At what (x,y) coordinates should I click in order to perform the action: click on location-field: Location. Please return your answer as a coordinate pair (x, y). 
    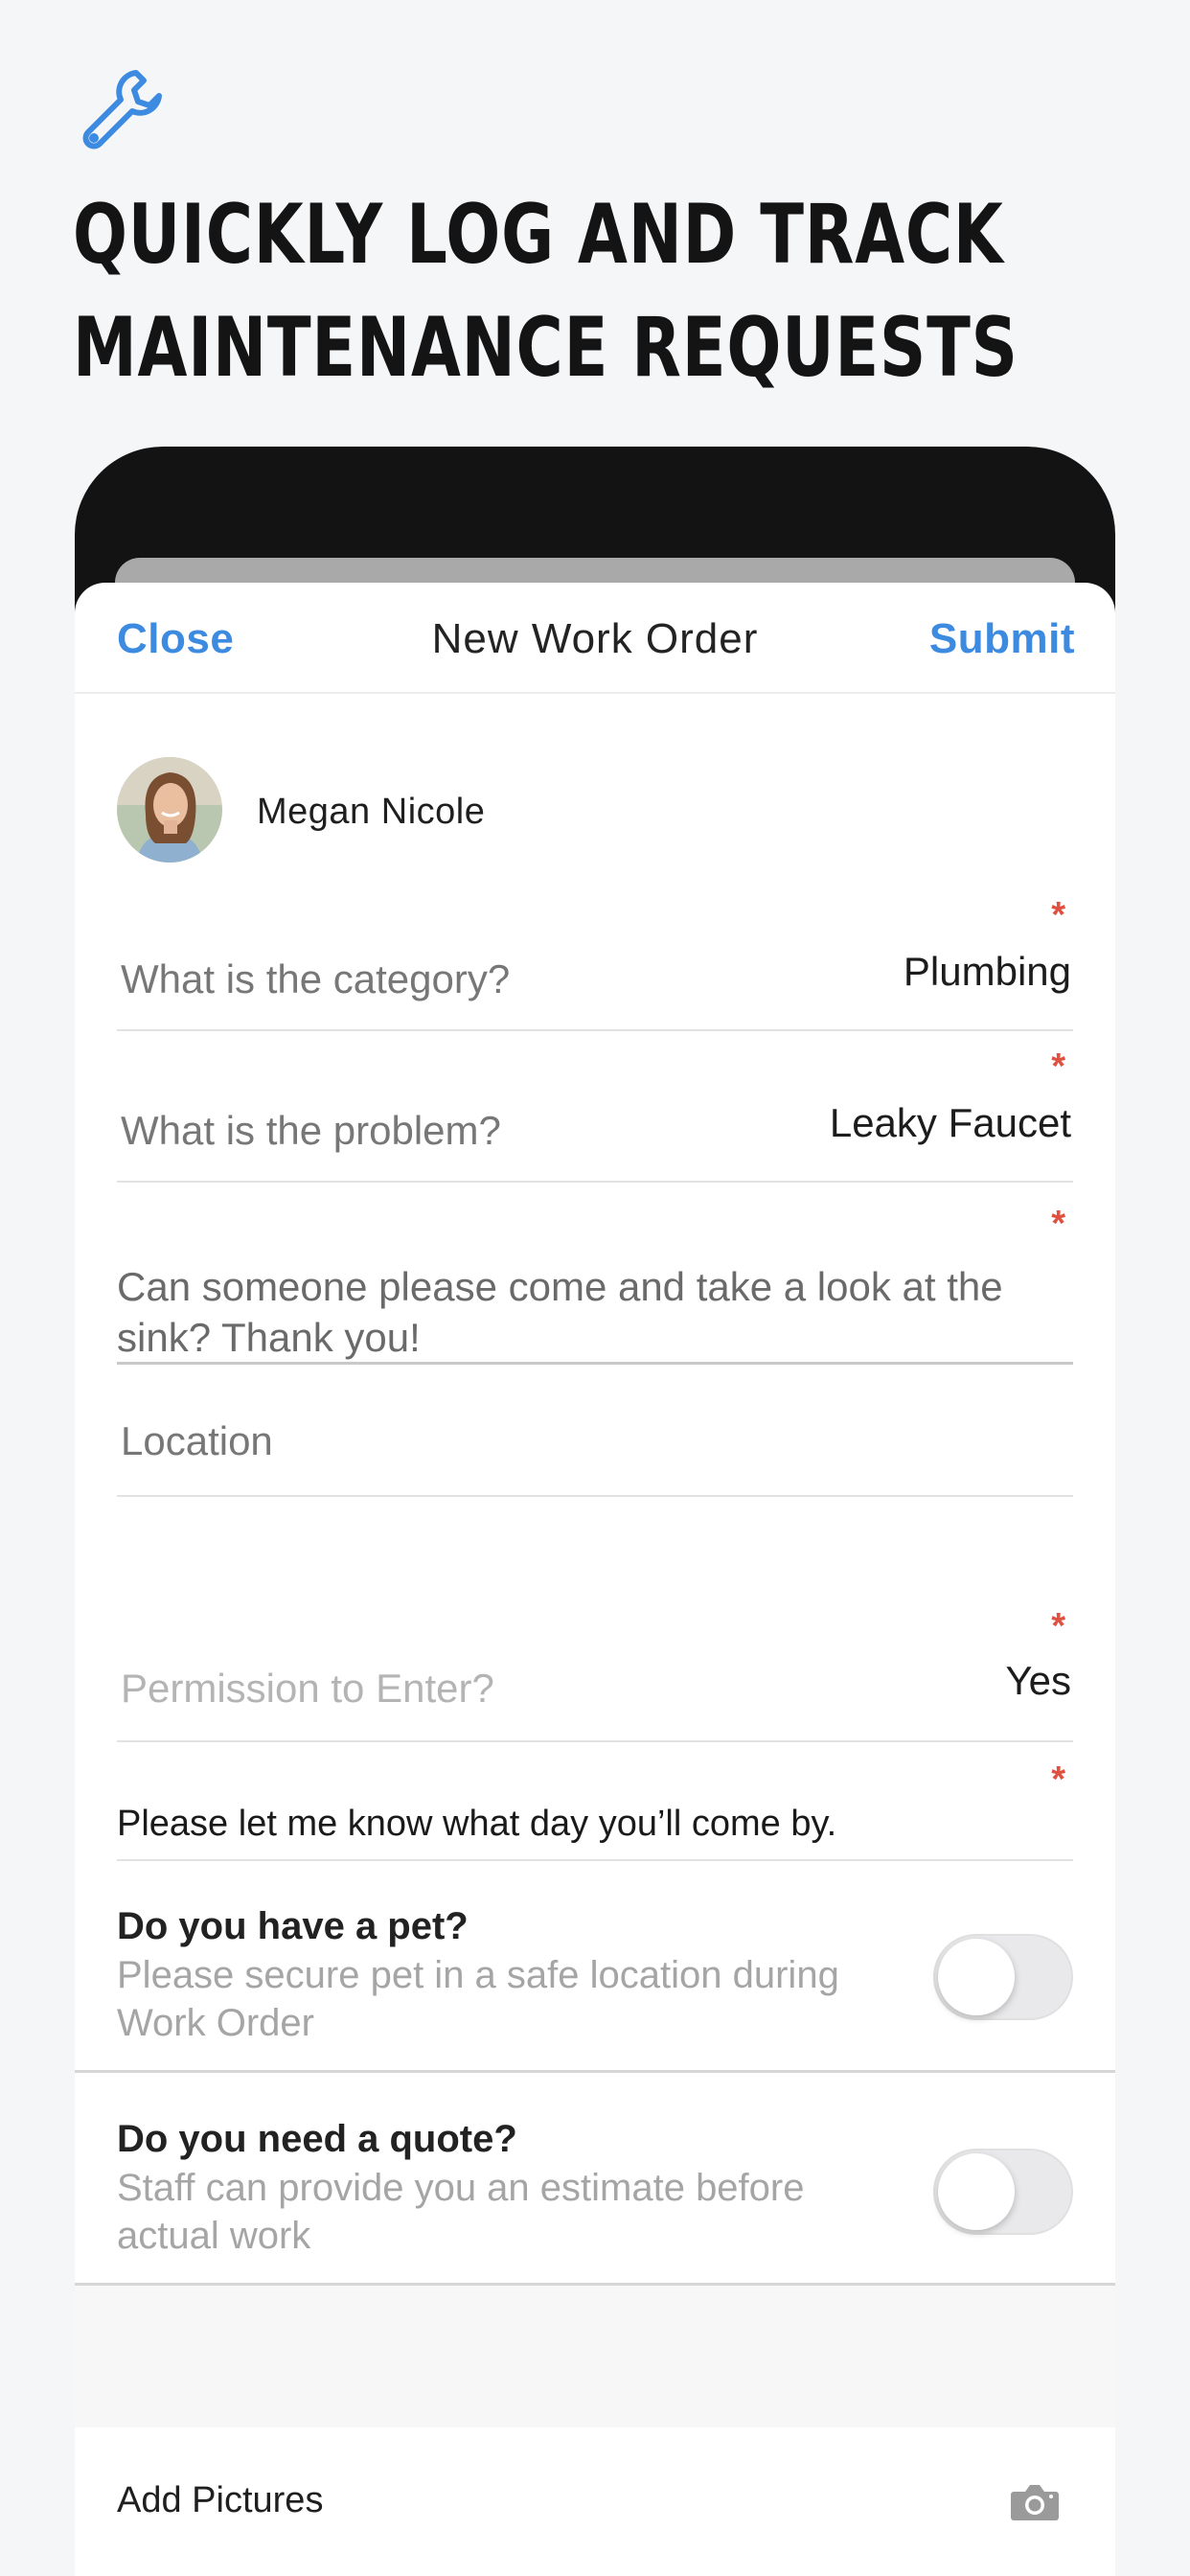
    Looking at the image, I should click on (595, 1431).